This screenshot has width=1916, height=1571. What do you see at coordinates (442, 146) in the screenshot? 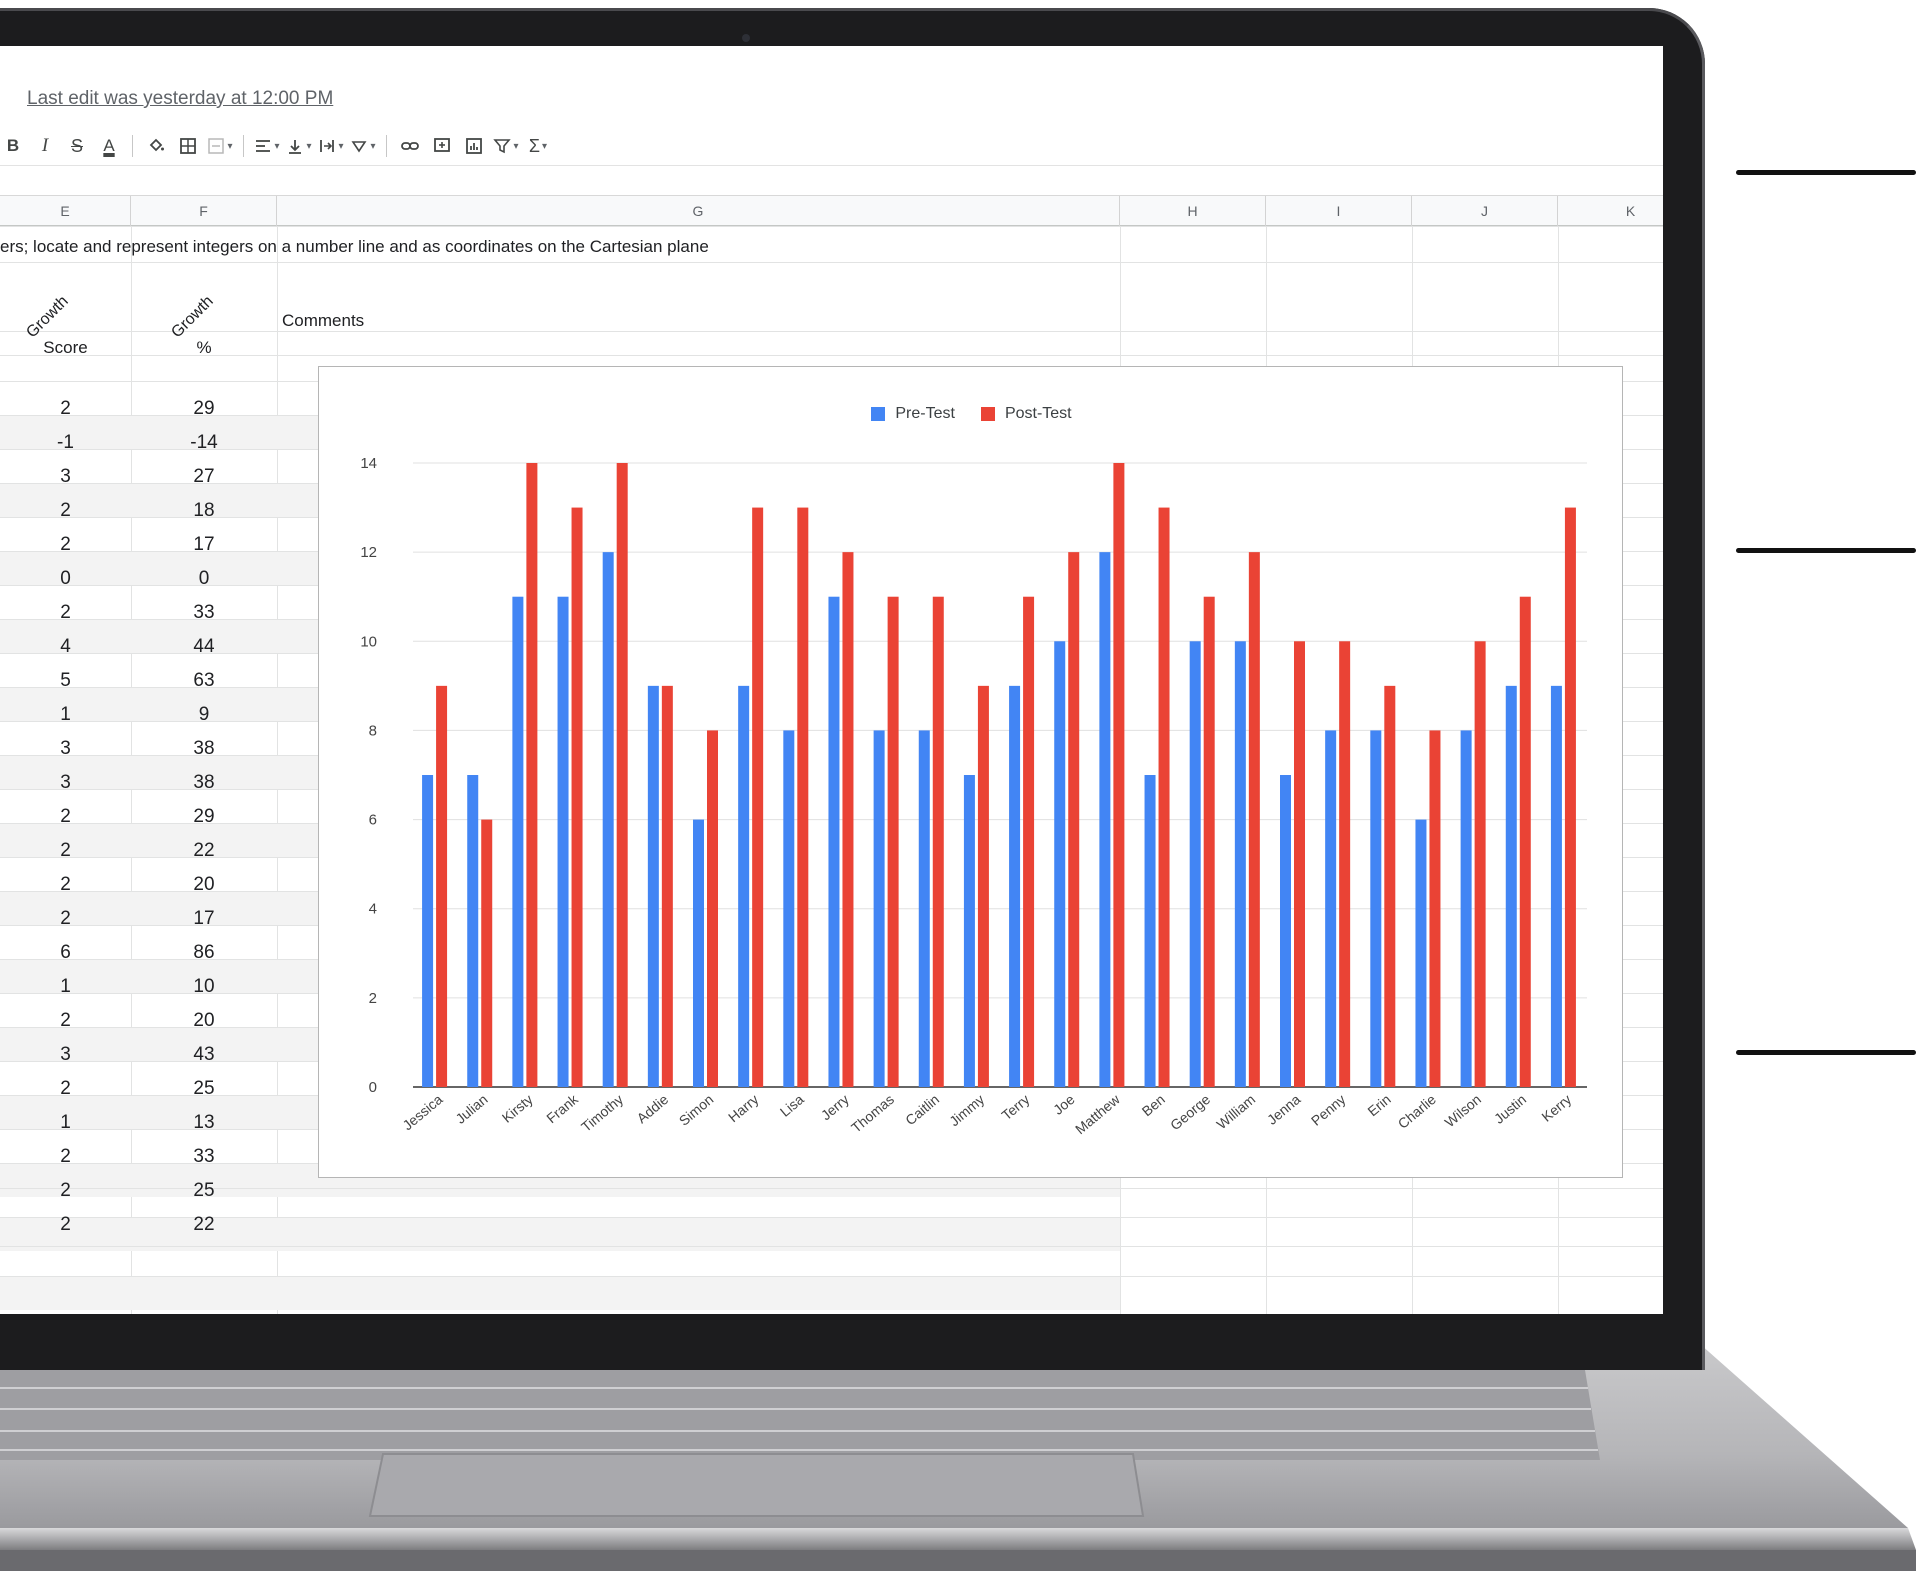
I see `insert-comment-button` at bounding box center [442, 146].